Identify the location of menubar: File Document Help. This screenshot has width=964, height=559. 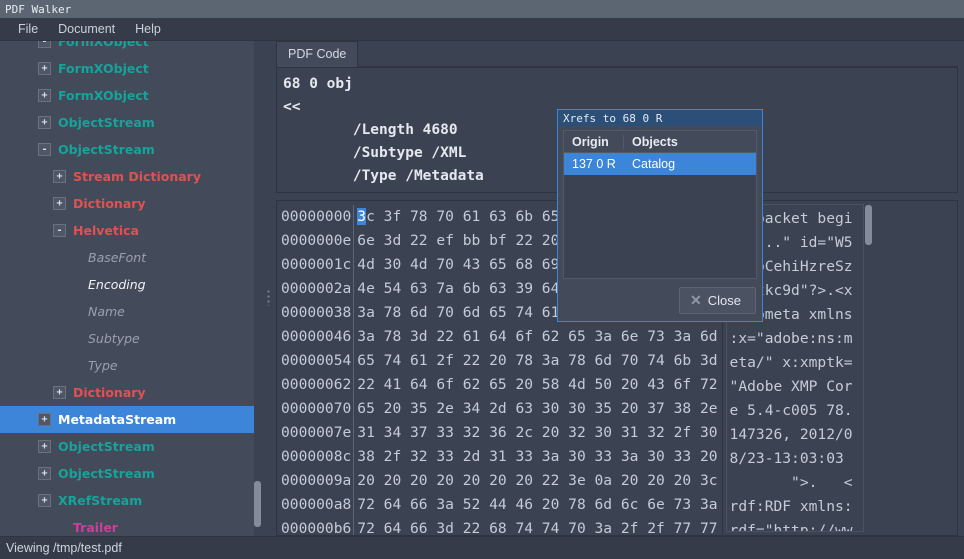
(482, 29).